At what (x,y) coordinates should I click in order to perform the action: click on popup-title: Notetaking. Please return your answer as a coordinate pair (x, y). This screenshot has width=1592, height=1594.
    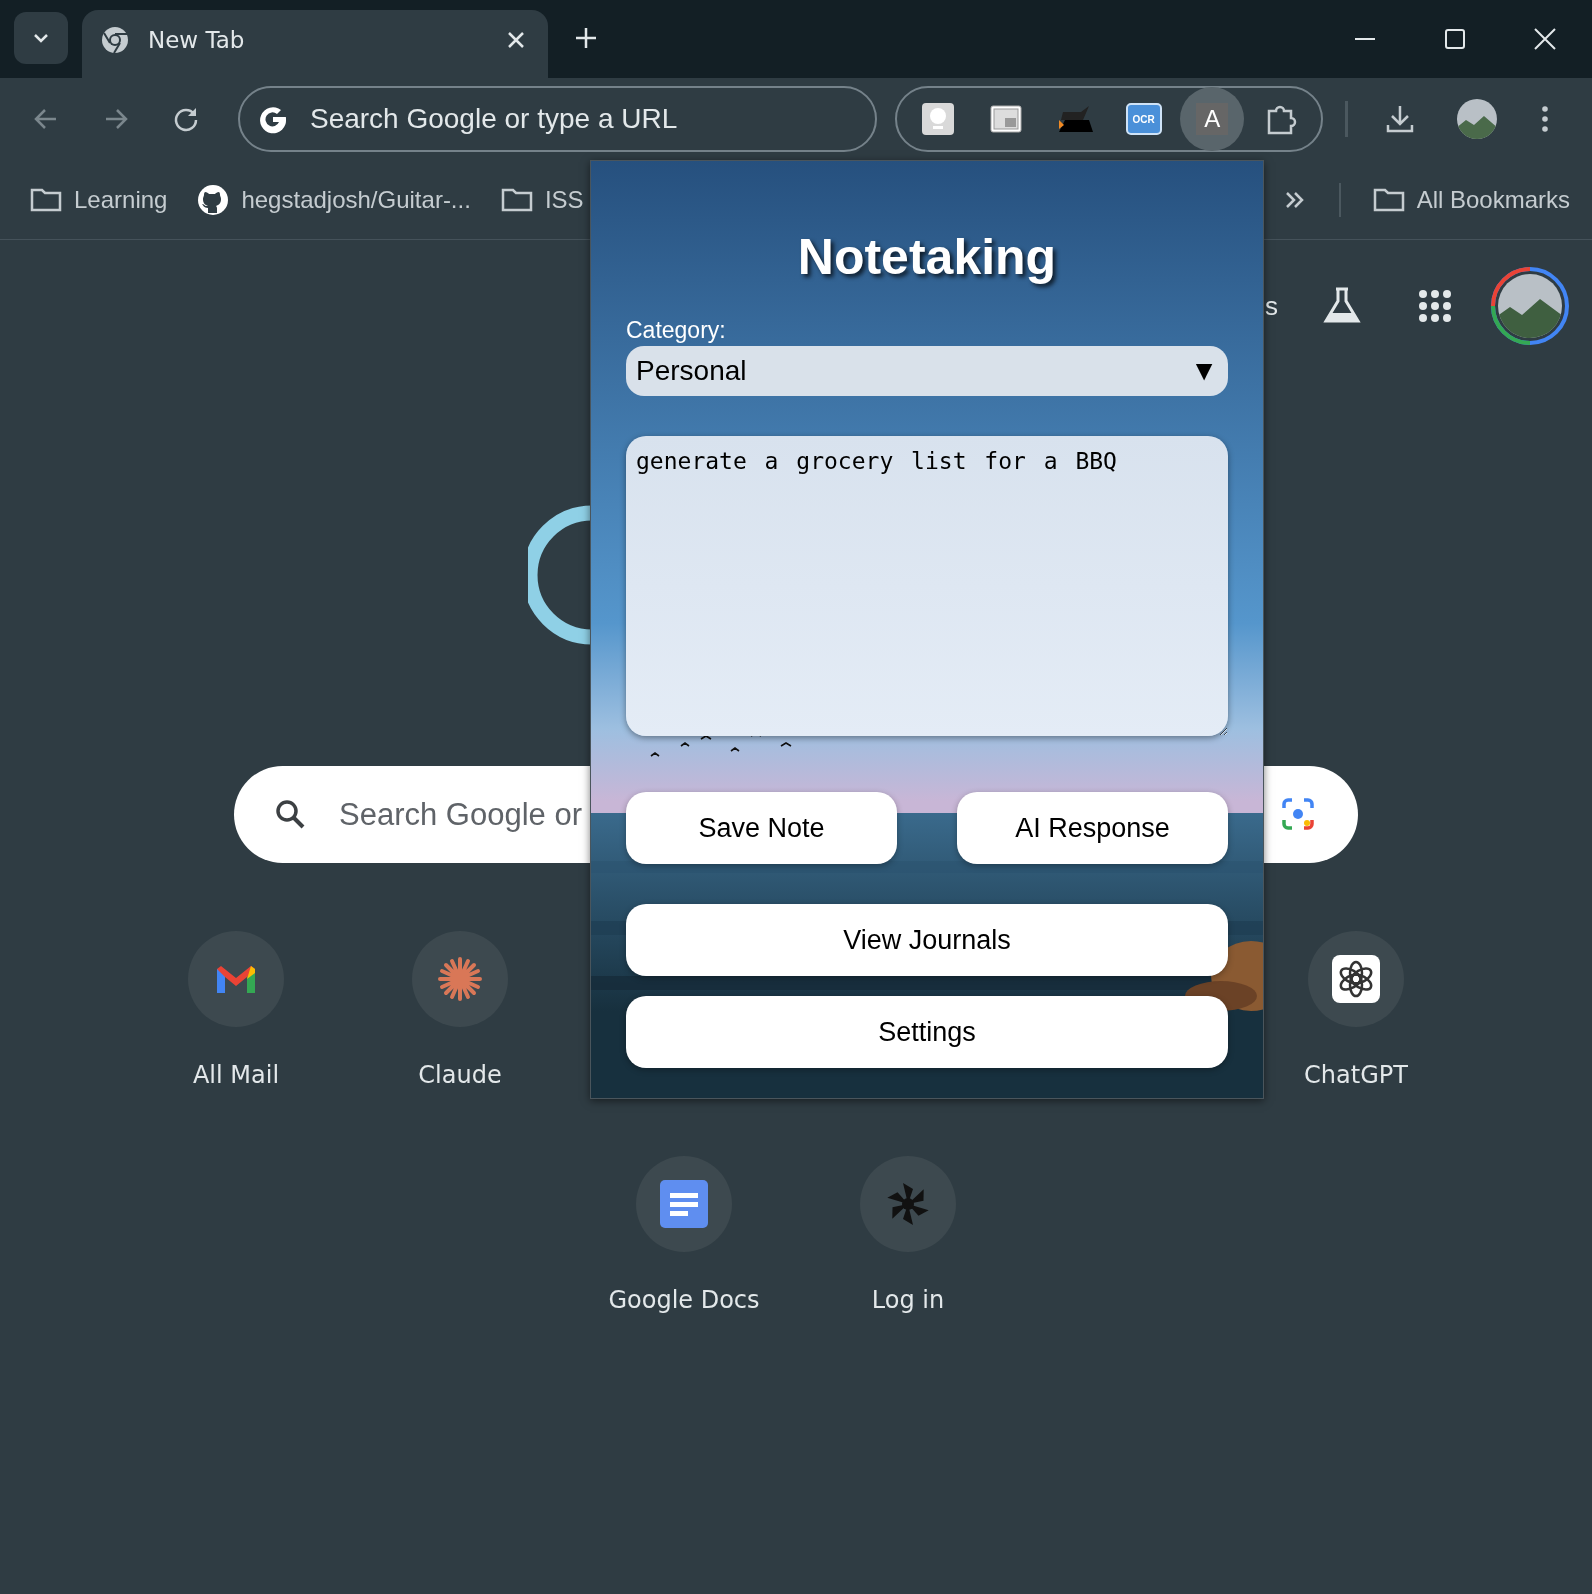
    Looking at the image, I should click on (927, 257).